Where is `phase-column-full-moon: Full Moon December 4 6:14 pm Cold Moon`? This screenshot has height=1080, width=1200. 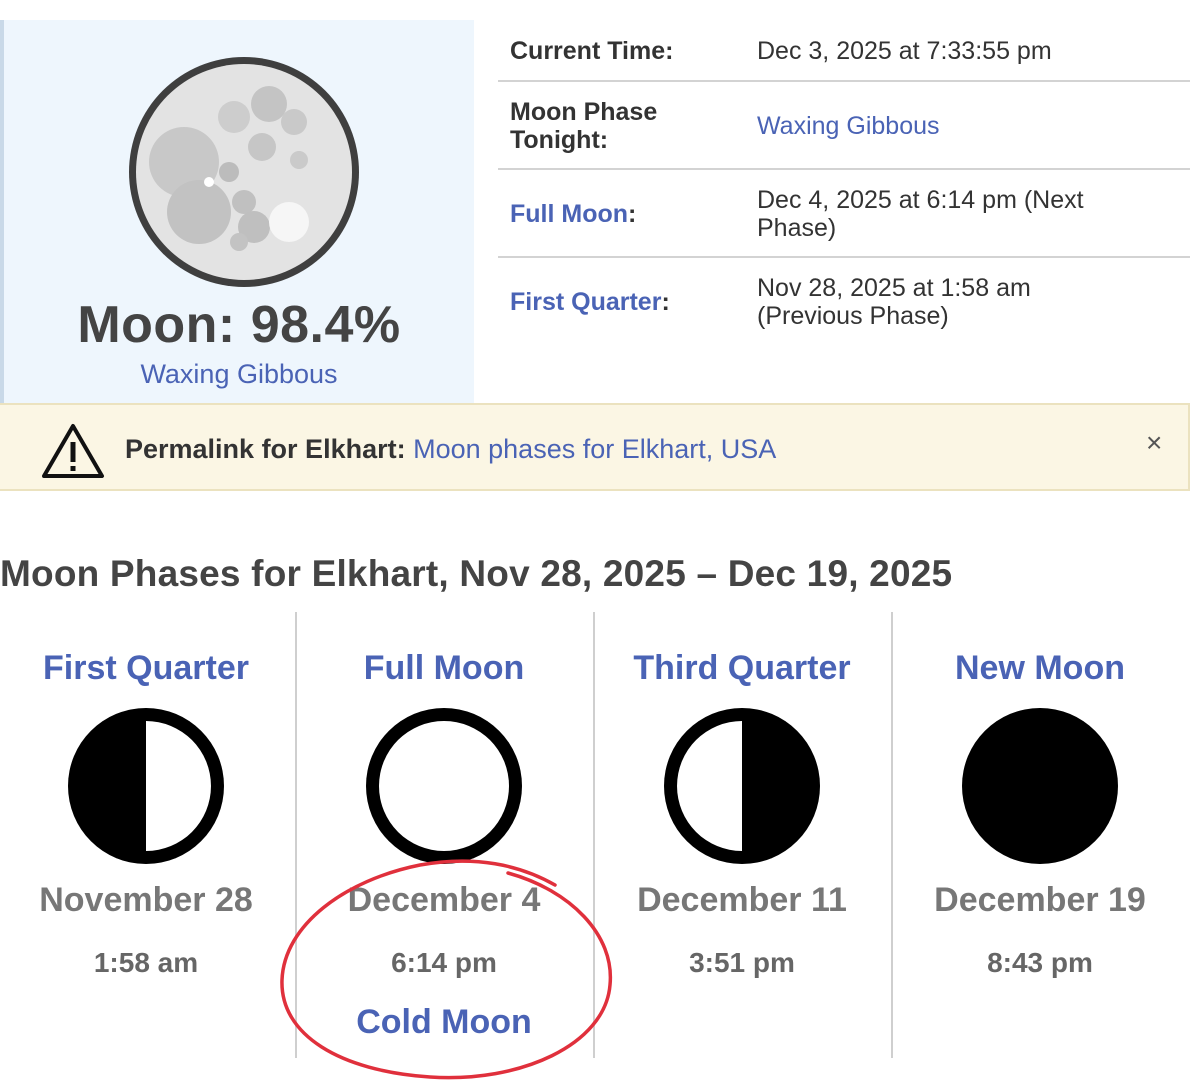 phase-column-full-moon: Full Moon December 4 6:14 pm Cold Moon is located at coordinates (444, 842).